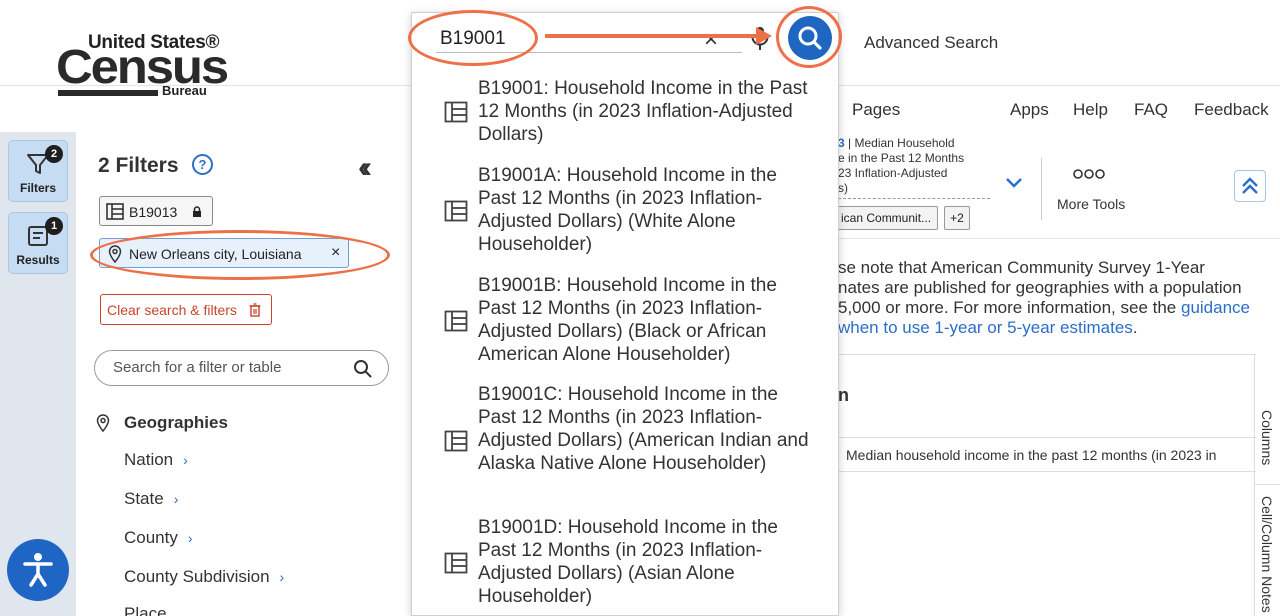 The image size is (1280, 616). What do you see at coordinates (144, 498) in the screenshot?
I see `geo-item-label: State` at bounding box center [144, 498].